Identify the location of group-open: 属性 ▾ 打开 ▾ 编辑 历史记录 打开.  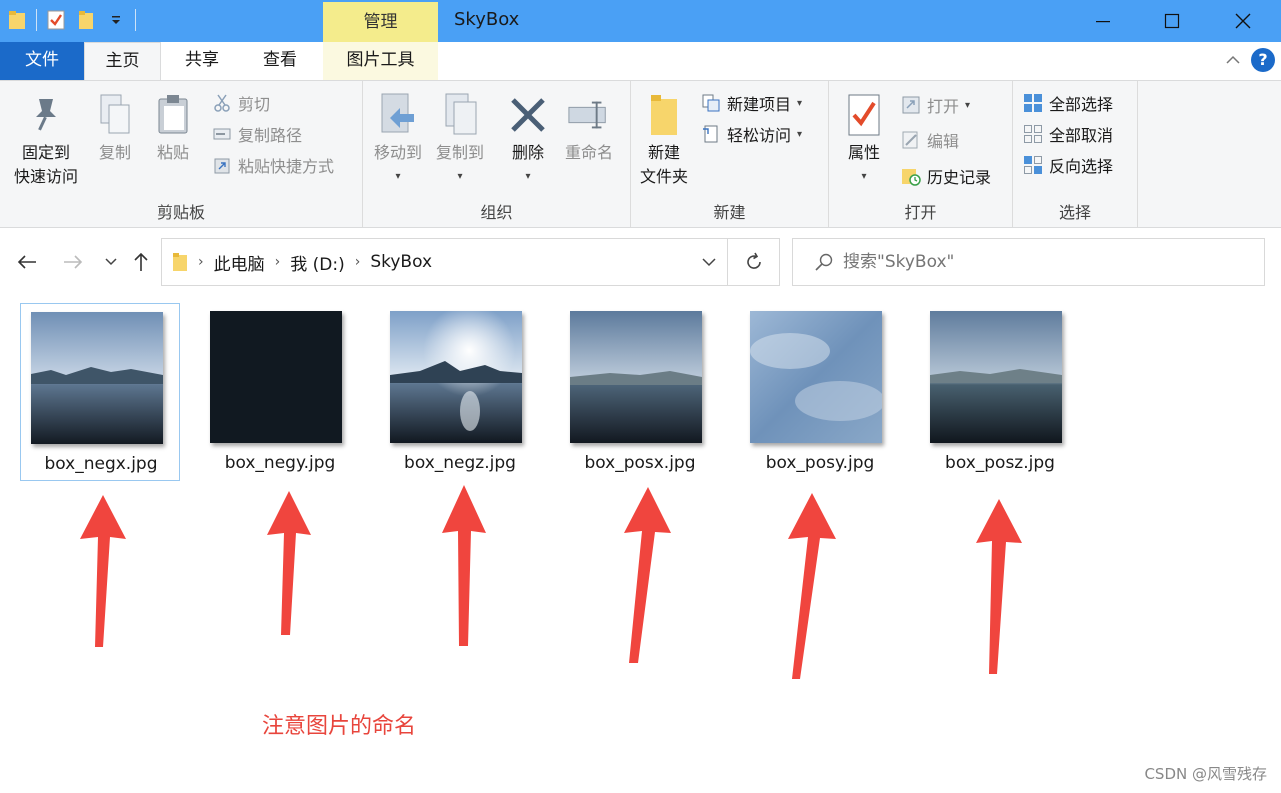
(921, 154).